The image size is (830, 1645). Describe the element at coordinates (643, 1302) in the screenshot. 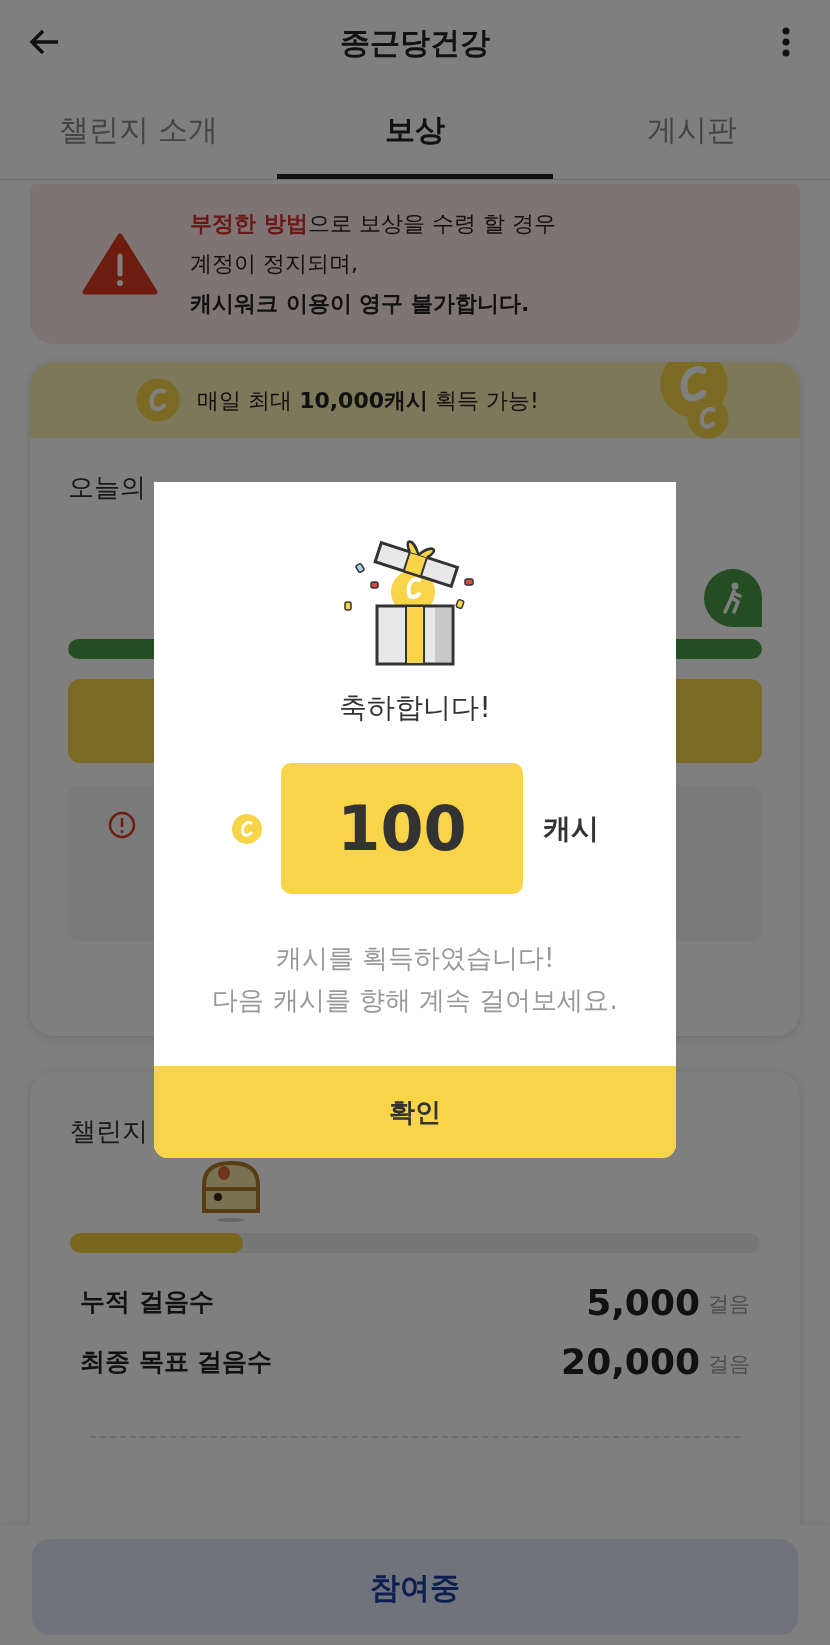

I see `stat-value: 5,000` at that location.